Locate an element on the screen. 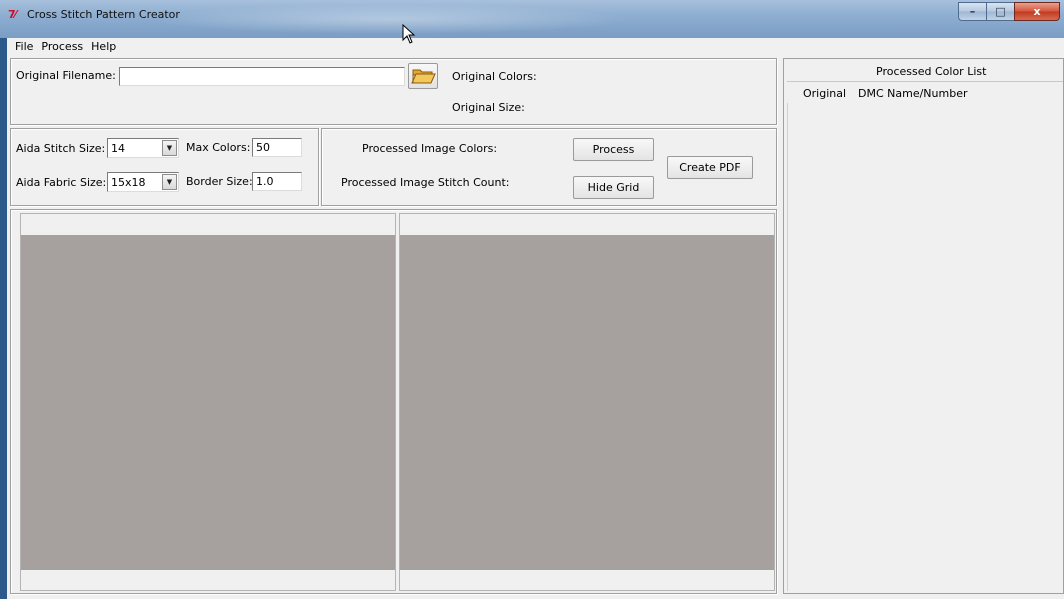 This screenshot has height=599, width=1064. stitch-count-label: Processed Image Stitch Count: is located at coordinates (425, 182).